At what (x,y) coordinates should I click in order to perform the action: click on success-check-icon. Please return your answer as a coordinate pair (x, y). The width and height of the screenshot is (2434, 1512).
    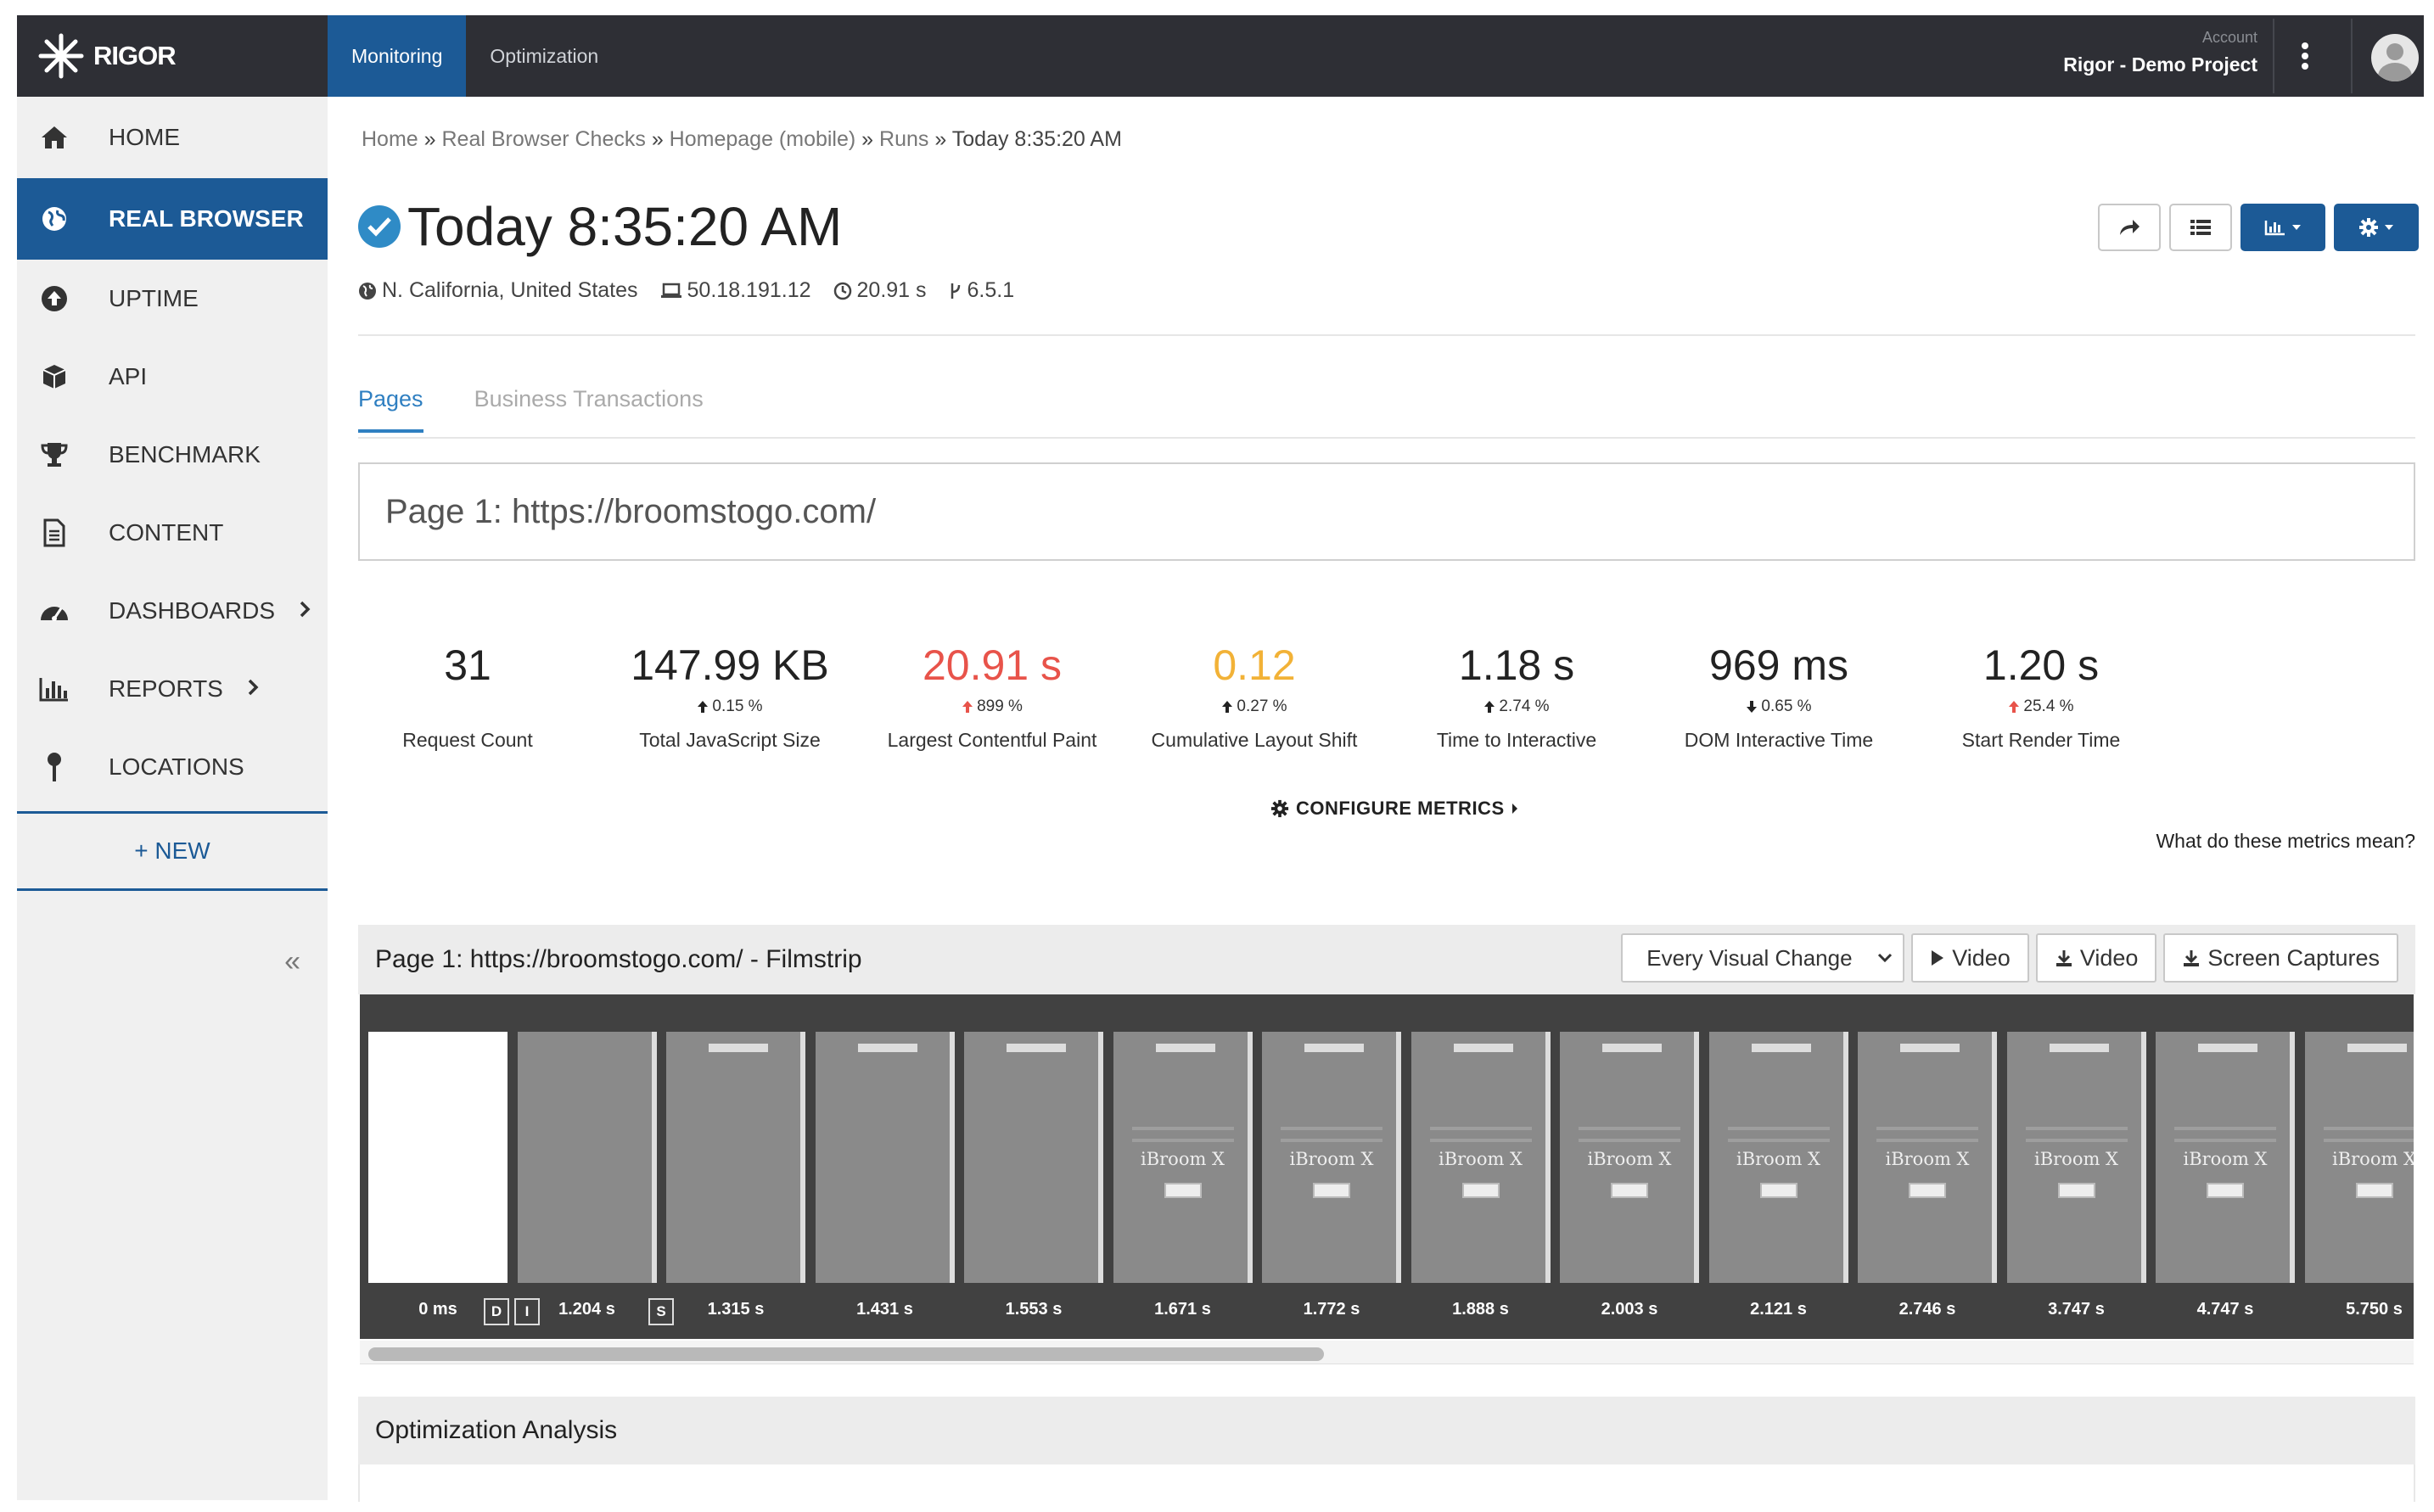
    Looking at the image, I should click on (379, 226).